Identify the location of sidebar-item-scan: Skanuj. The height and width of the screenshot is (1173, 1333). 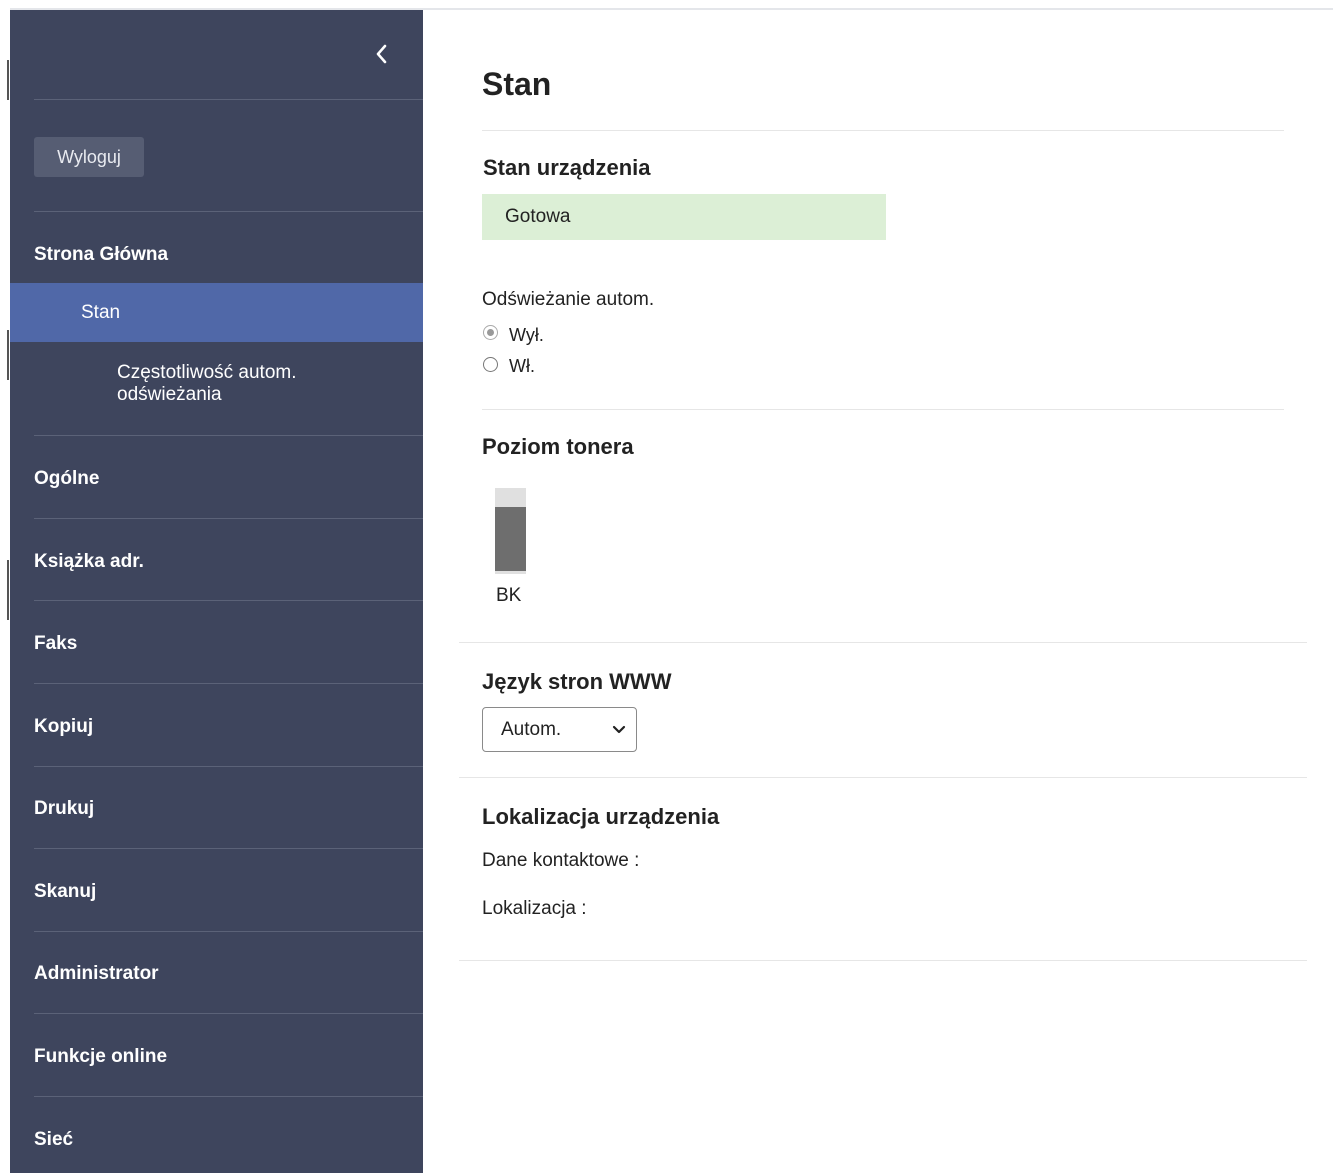
(65, 892).